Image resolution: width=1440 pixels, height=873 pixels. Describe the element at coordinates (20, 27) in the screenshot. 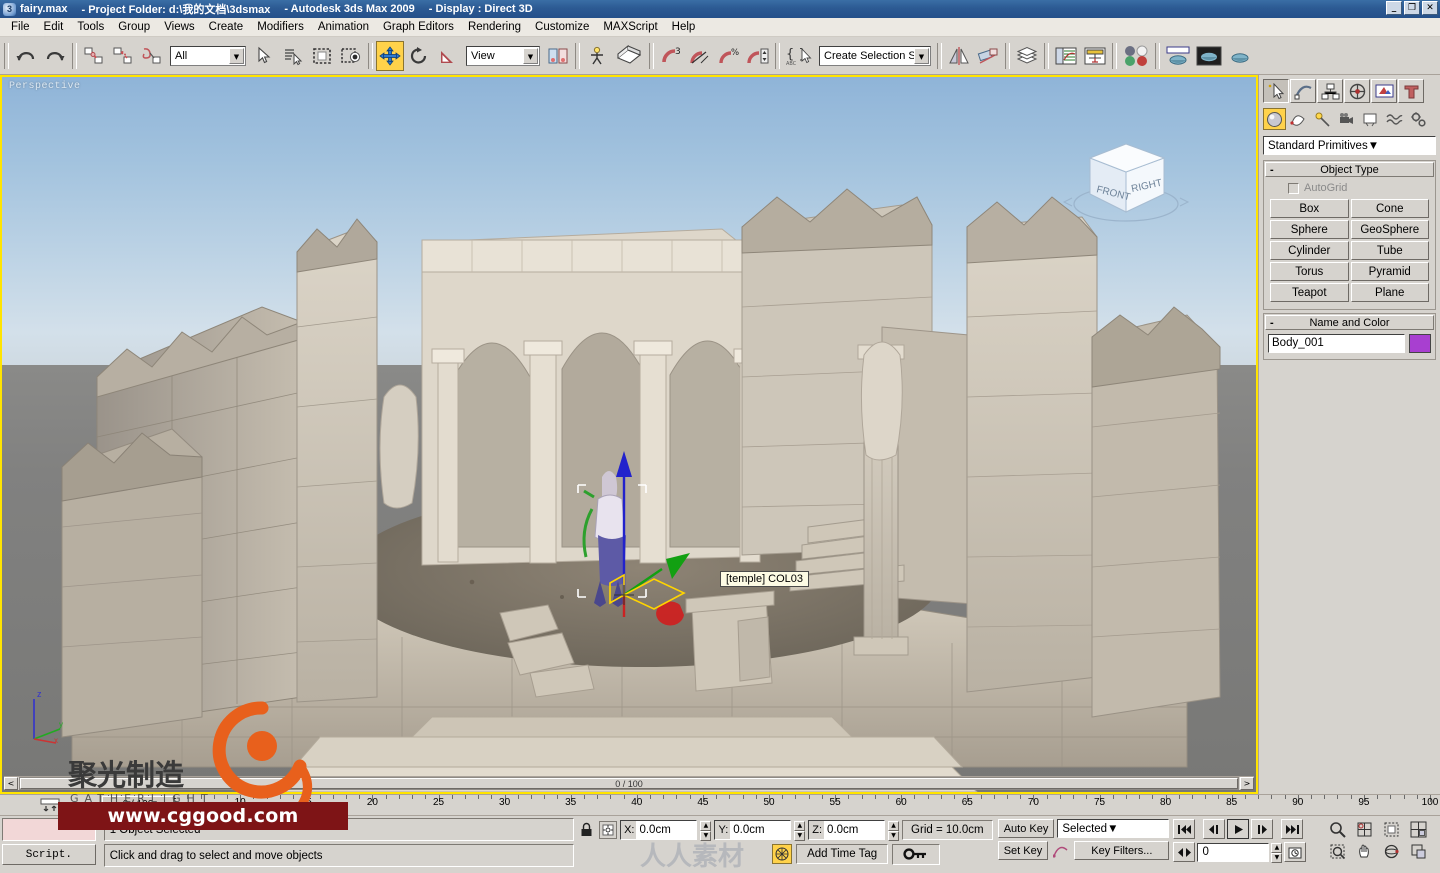

I see `menu-item-file: File` at that location.